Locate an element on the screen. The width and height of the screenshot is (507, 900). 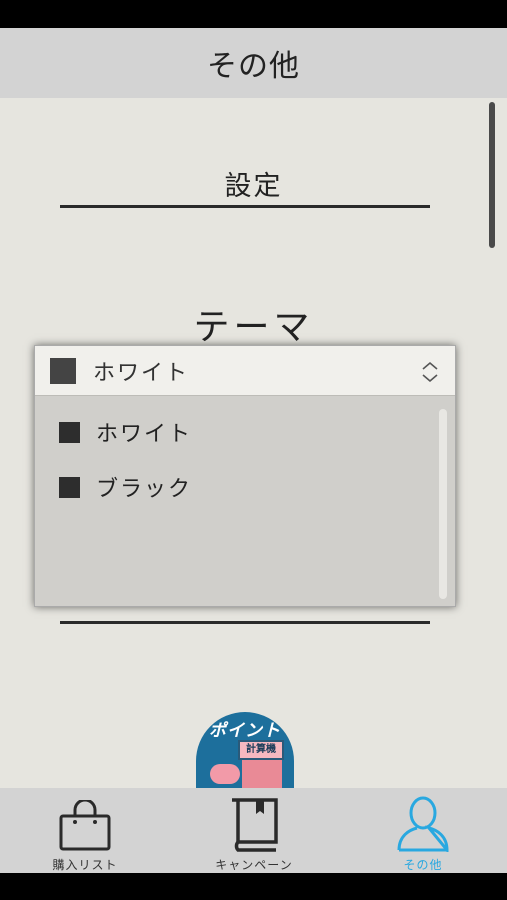
tab-purchase-list: 購入リスト is located at coordinates (85, 830).